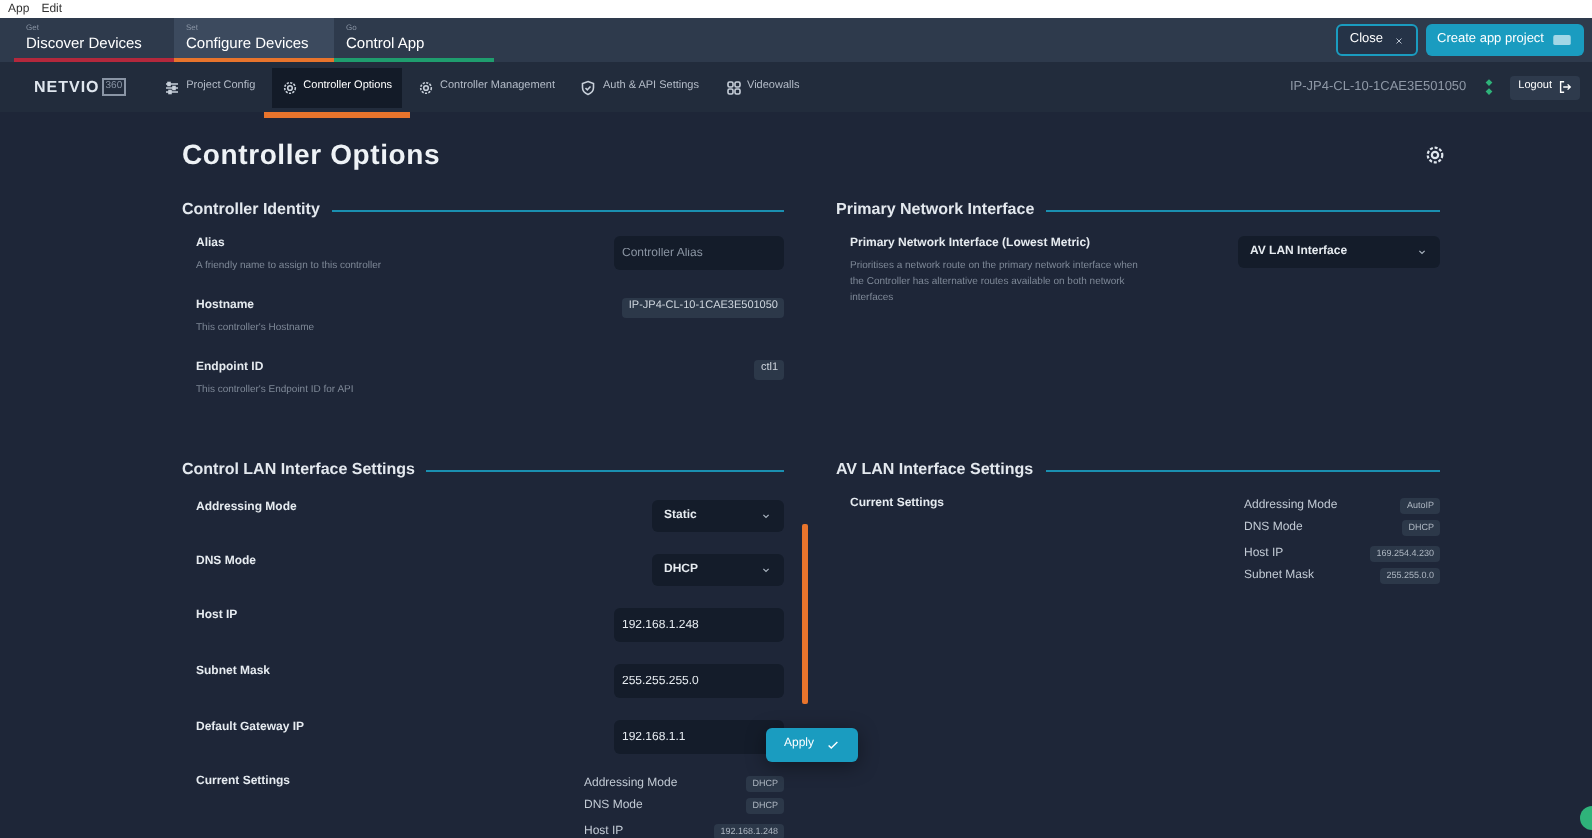  Describe the element at coordinates (733, 87) in the screenshot. I see `grid-icon` at that location.